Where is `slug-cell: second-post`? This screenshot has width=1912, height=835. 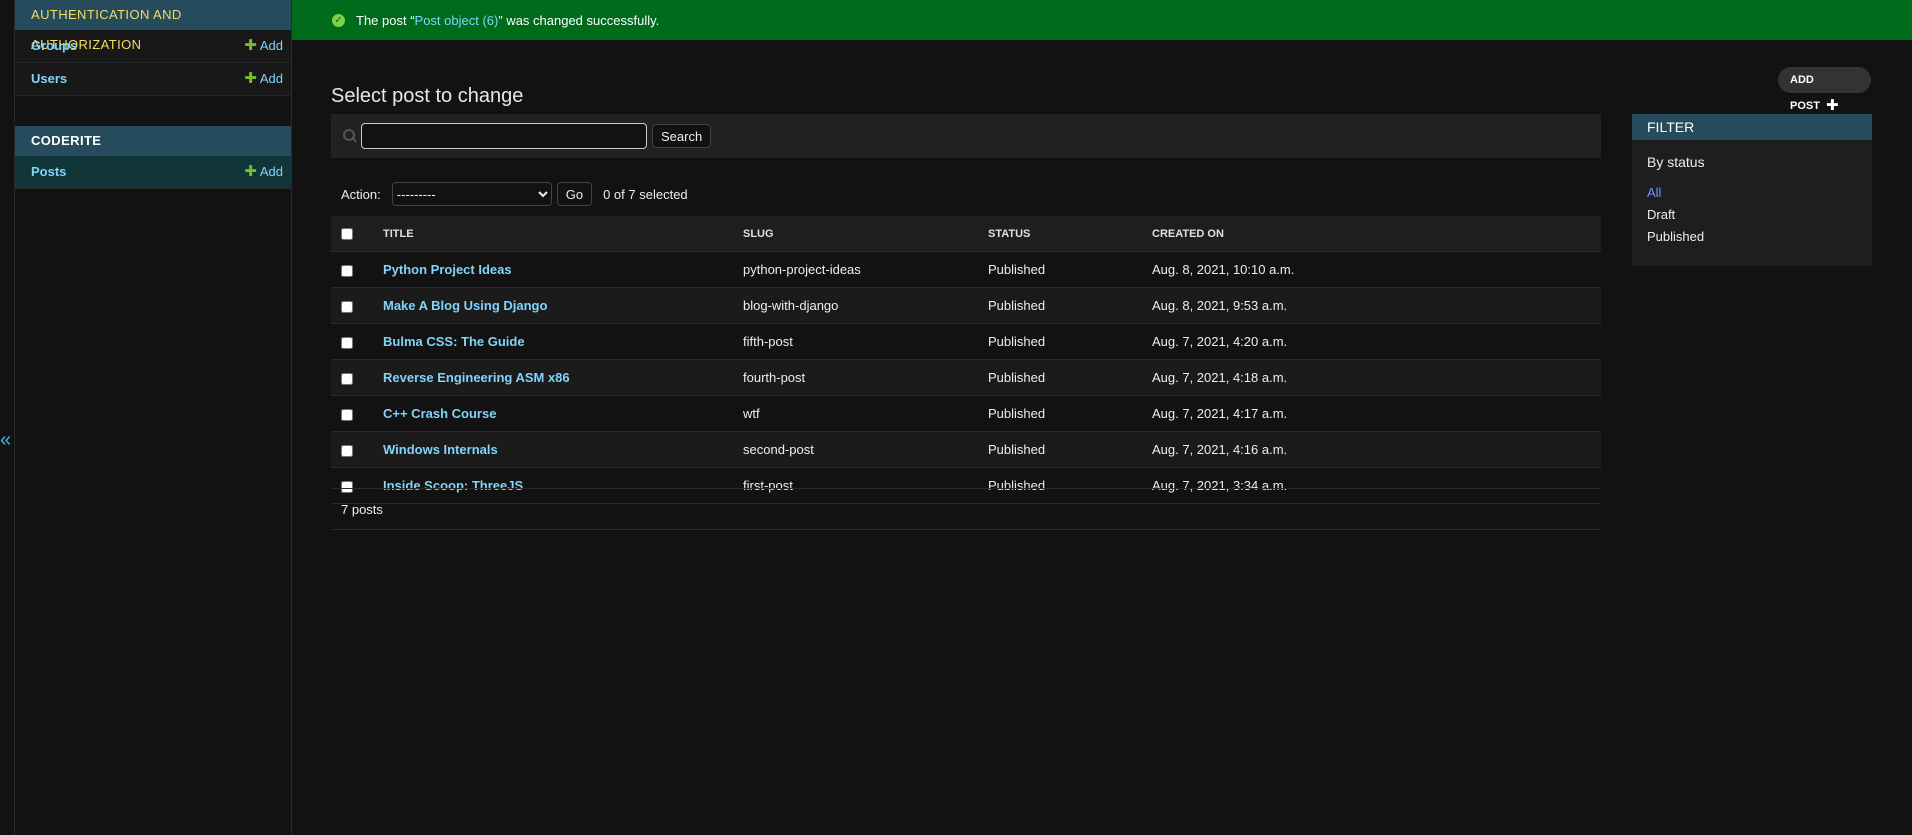
slug-cell: second-post is located at coordinates (864, 449).